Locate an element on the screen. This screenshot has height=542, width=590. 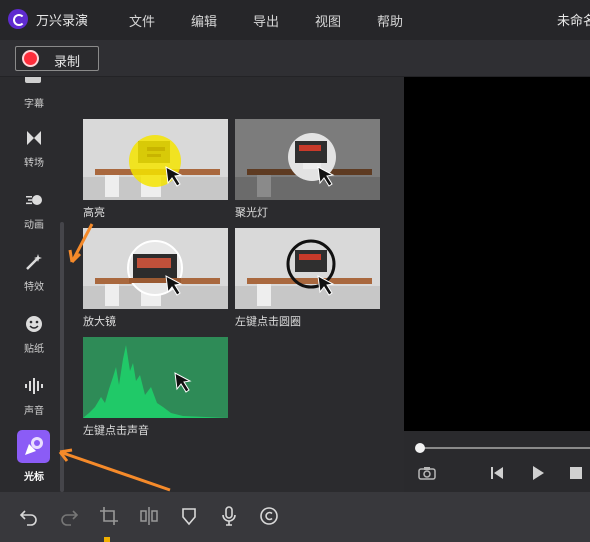
audio-wave-icon is located at coordinates (34, 386).